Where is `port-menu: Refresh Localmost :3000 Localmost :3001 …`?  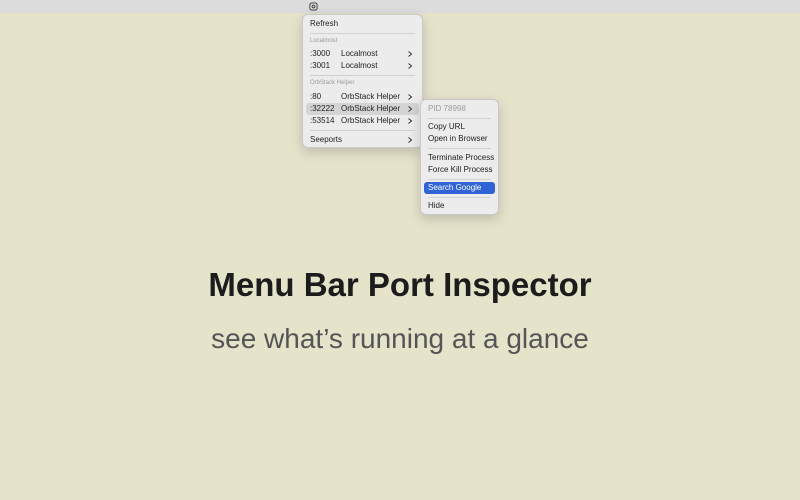
port-menu: Refresh Localmost :3000 Localmost :3001 … is located at coordinates (362, 81).